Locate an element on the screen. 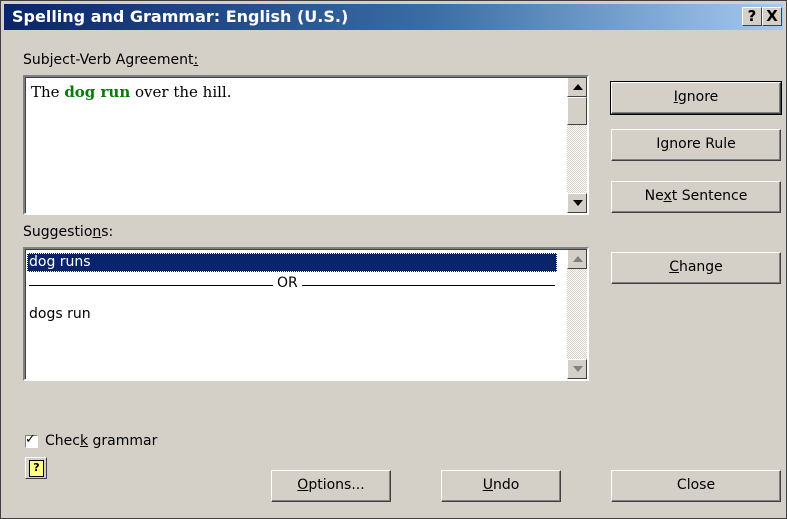  close-button: Close is located at coordinates (696, 486).